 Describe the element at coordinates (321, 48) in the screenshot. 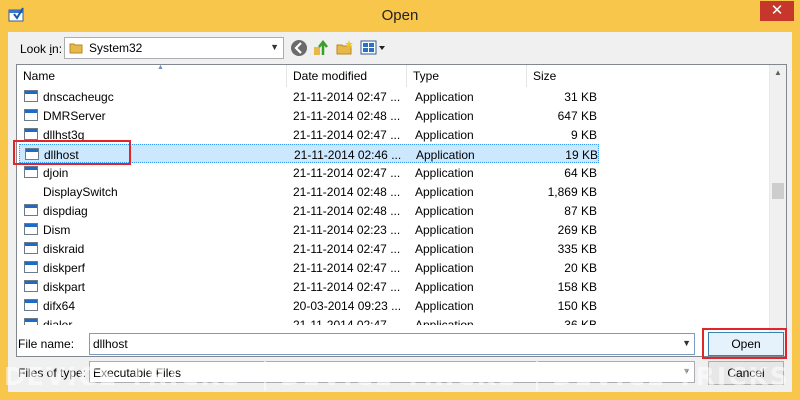

I see `up-folder-icon` at that location.